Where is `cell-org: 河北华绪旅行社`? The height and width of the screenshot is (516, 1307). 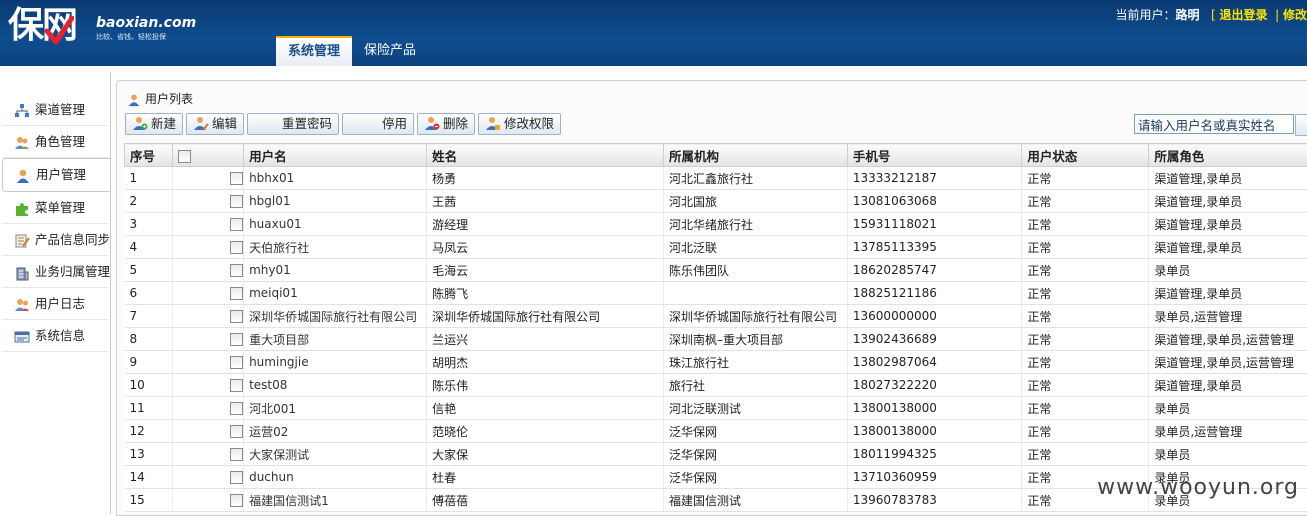
cell-org: 河北华绪旅行社 is located at coordinates (756, 224).